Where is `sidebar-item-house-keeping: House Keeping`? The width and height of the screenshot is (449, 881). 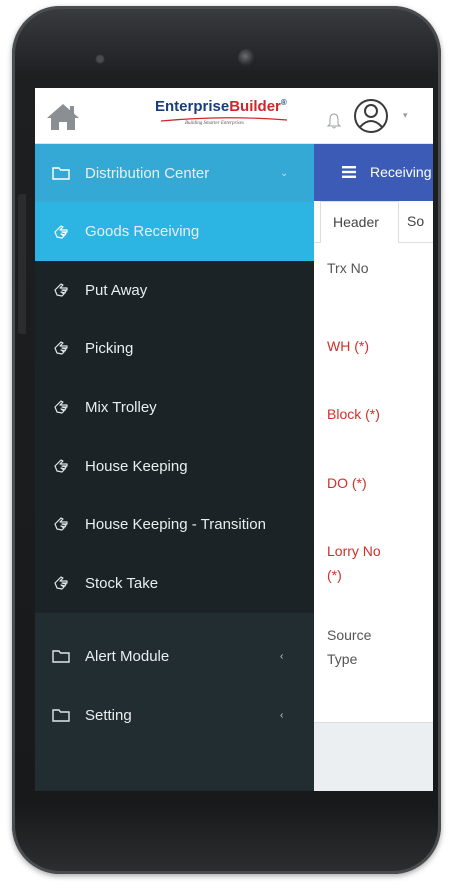
sidebar-item-house-keeping: House Keeping is located at coordinates (174, 466).